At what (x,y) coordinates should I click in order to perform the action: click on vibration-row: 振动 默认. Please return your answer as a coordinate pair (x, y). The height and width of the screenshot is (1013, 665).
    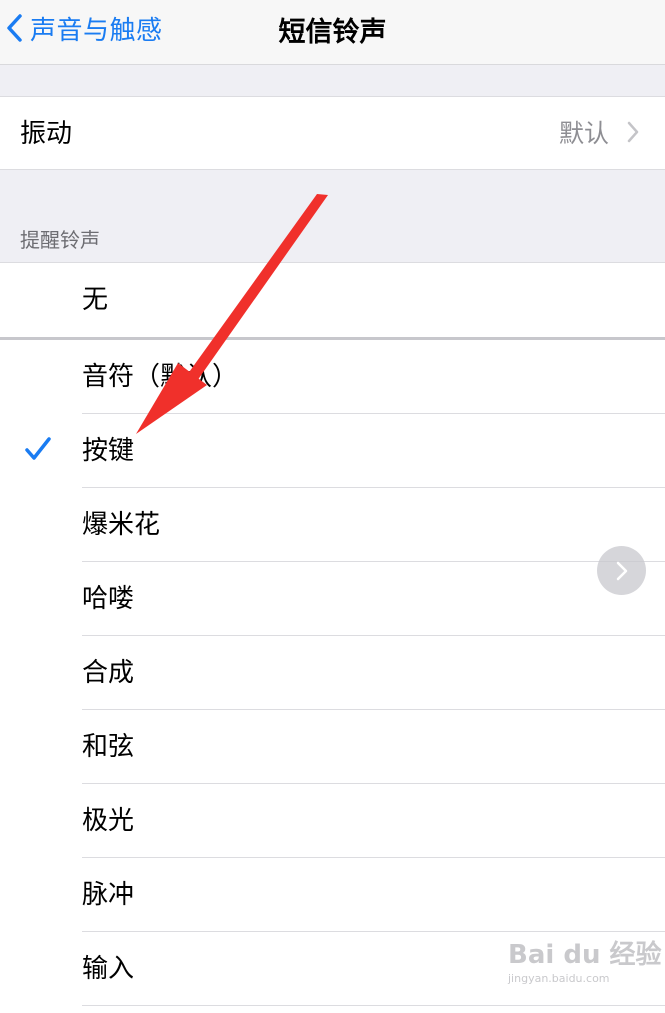
    Looking at the image, I should click on (332, 133).